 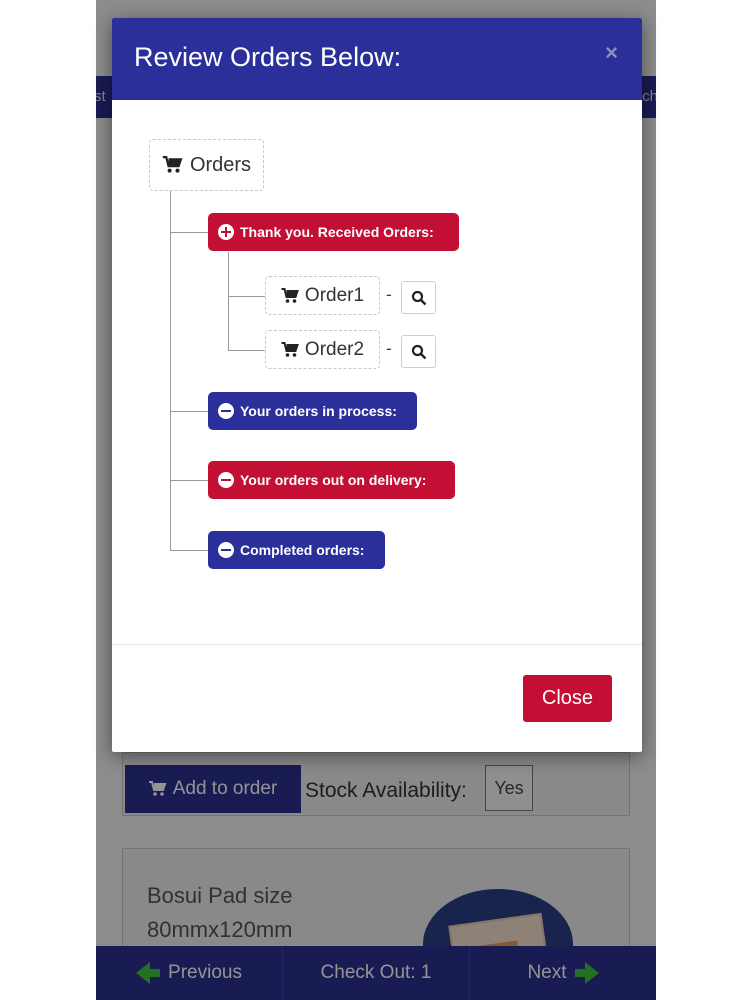 What do you see at coordinates (226, 232) in the screenshot?
I see `plus-circle-icon` at bounding box center [226, 232].